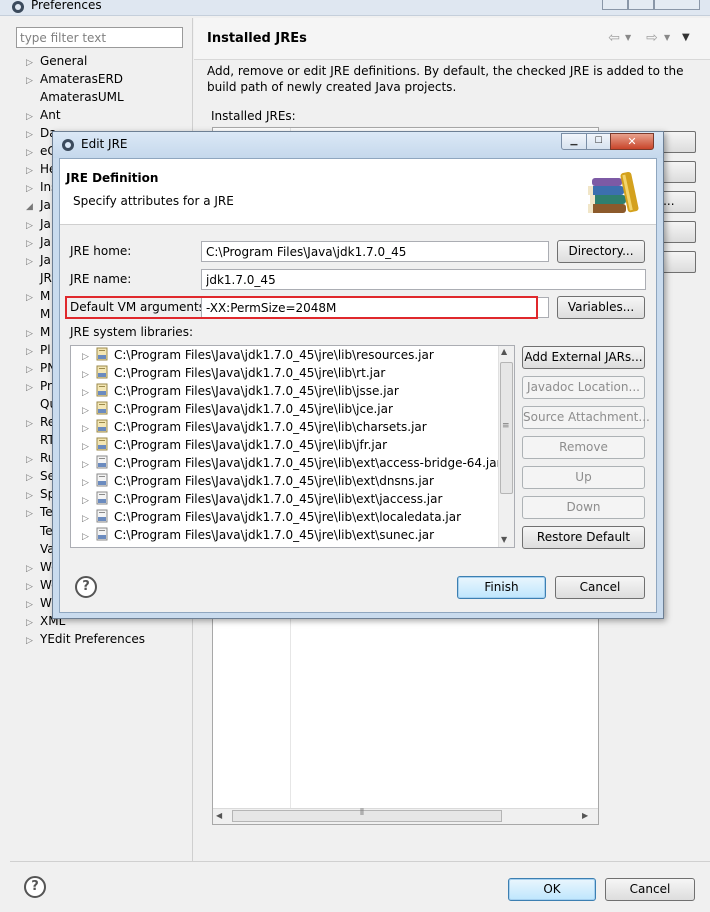  What do you see at coordinates (33, 207) in the screenshot?
I see `expanded-triangle-icon: ◢` at bounding box center [33, 207].